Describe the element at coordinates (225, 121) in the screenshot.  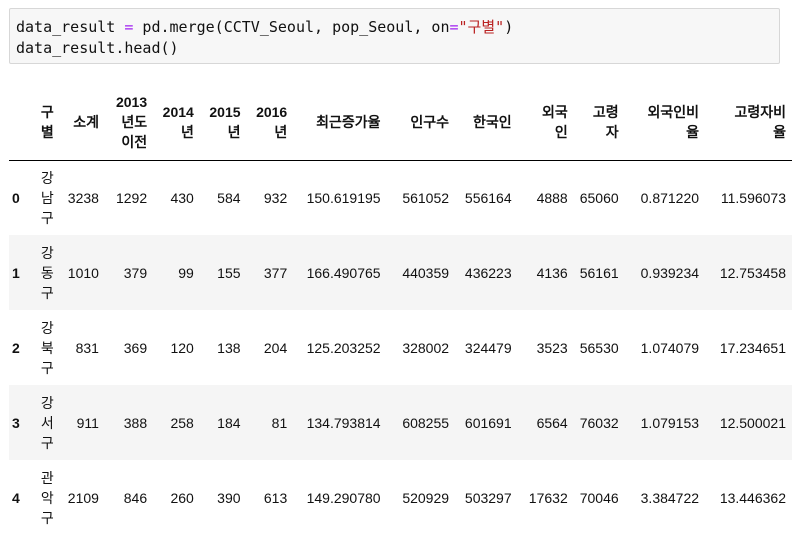
I see `column-header: 2015 년` at that location.